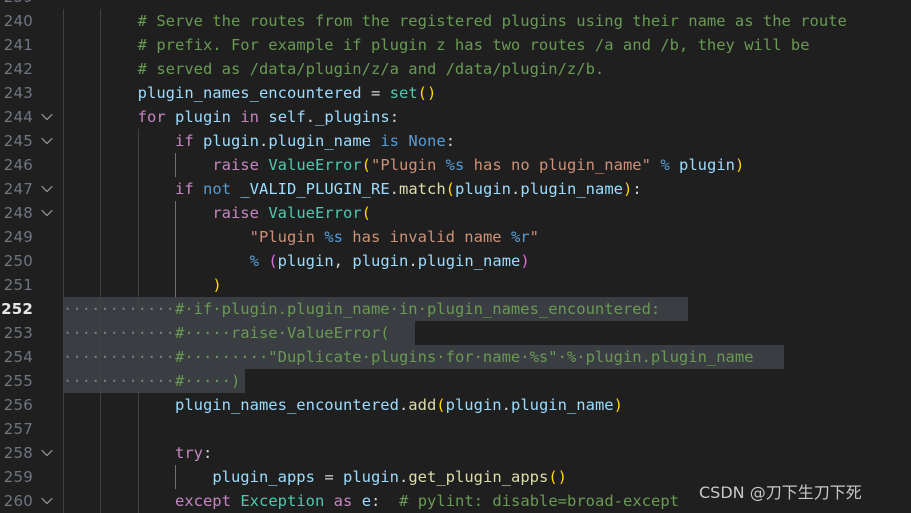 The image size is (911, 513). I want to click on line-number: 246, so click(16, 165).